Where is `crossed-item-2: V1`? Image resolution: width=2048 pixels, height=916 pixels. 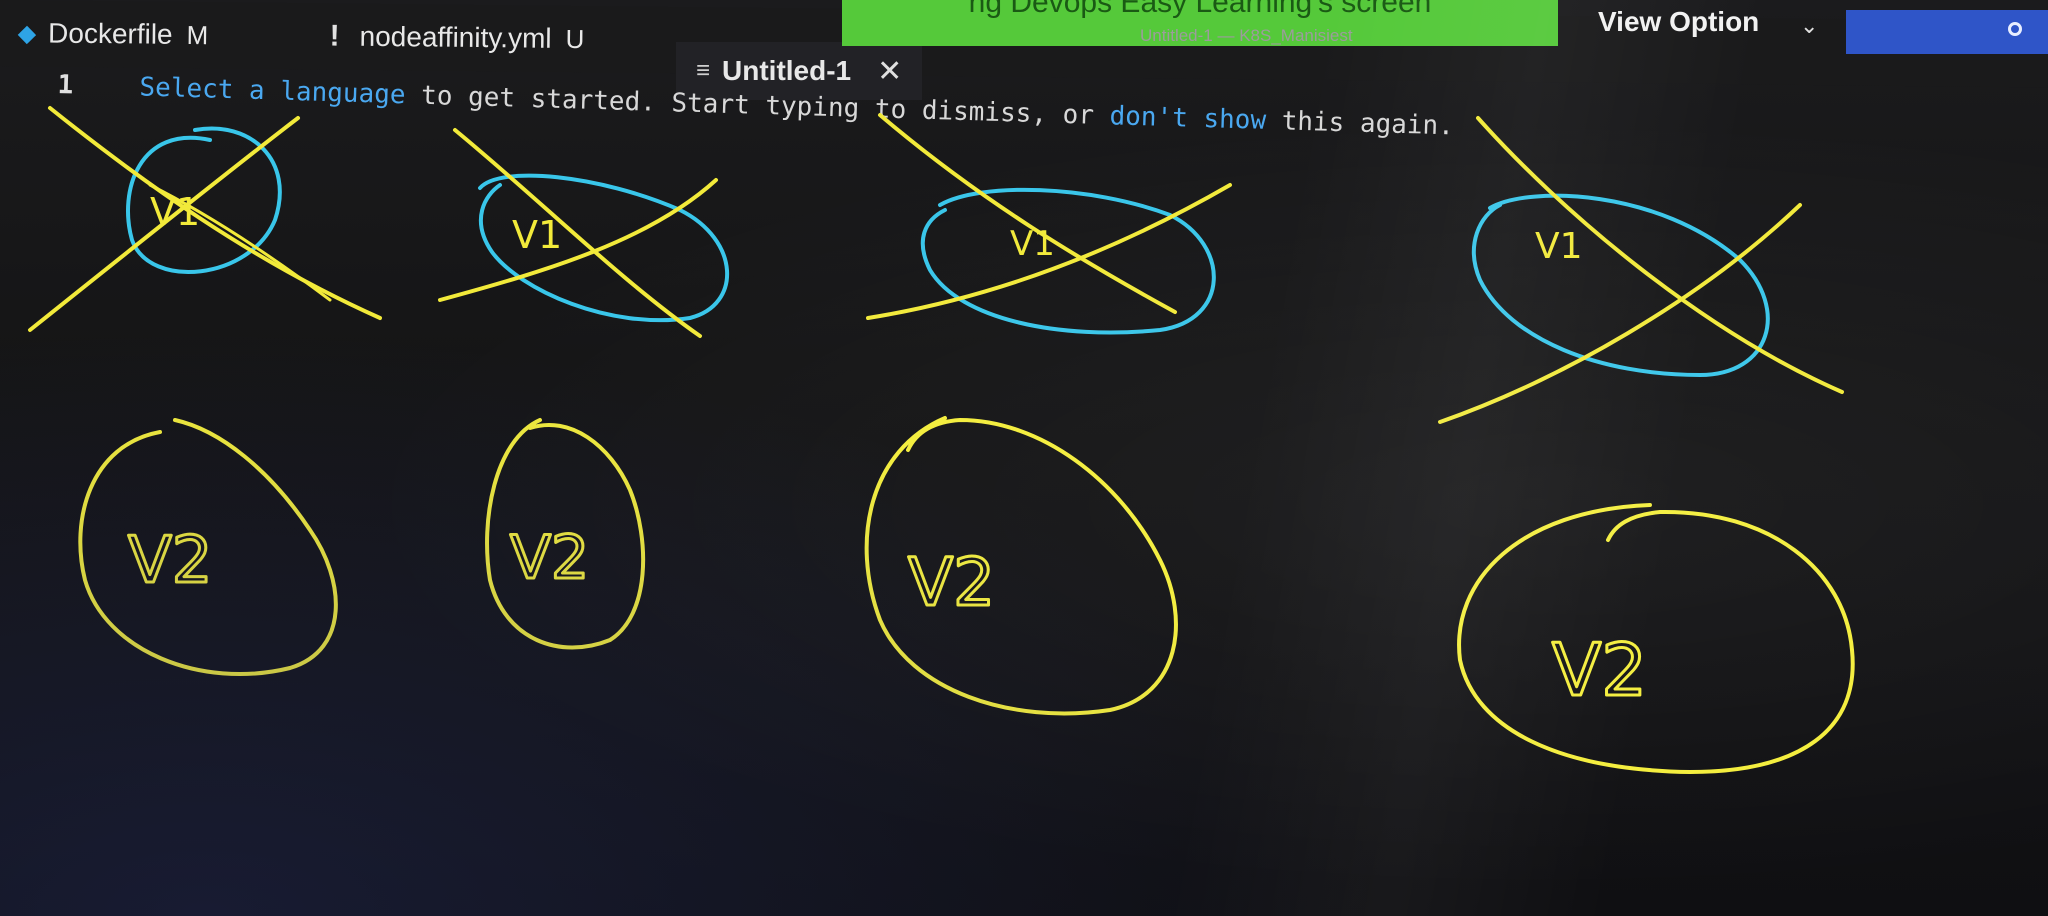
crossed-item-2: V1 is located at coordinates (583, 233).